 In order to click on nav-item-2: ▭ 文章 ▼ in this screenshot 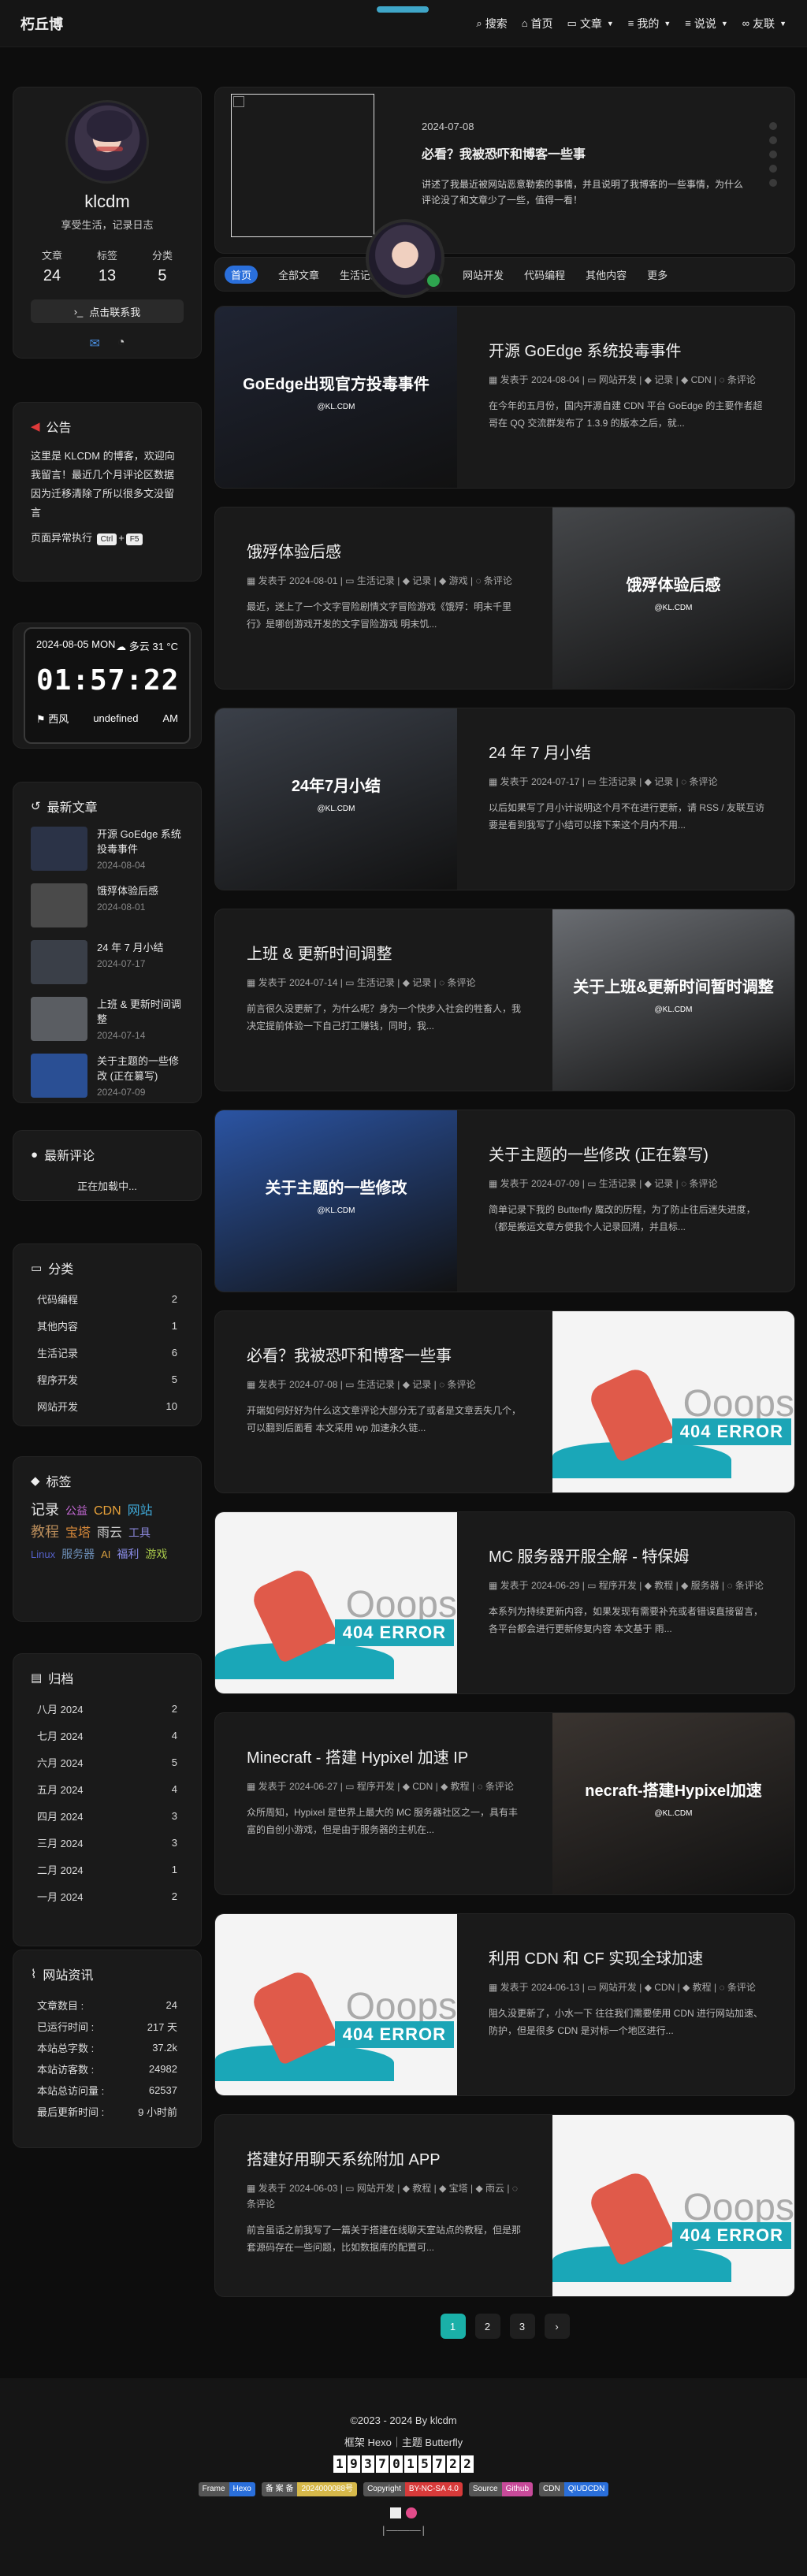, I will do `click(590, 24)`.